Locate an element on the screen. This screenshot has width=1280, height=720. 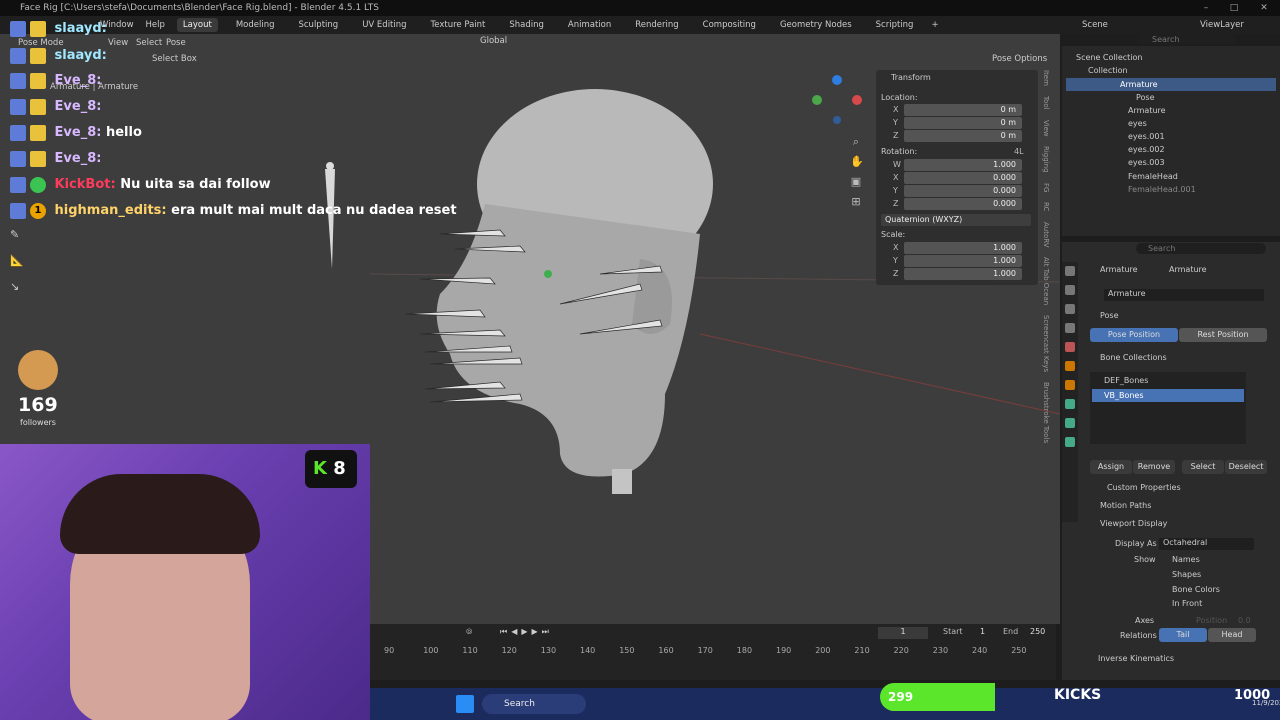
sidebar-tab-autorv: AutoRV is located at coordinates (1046, 235).